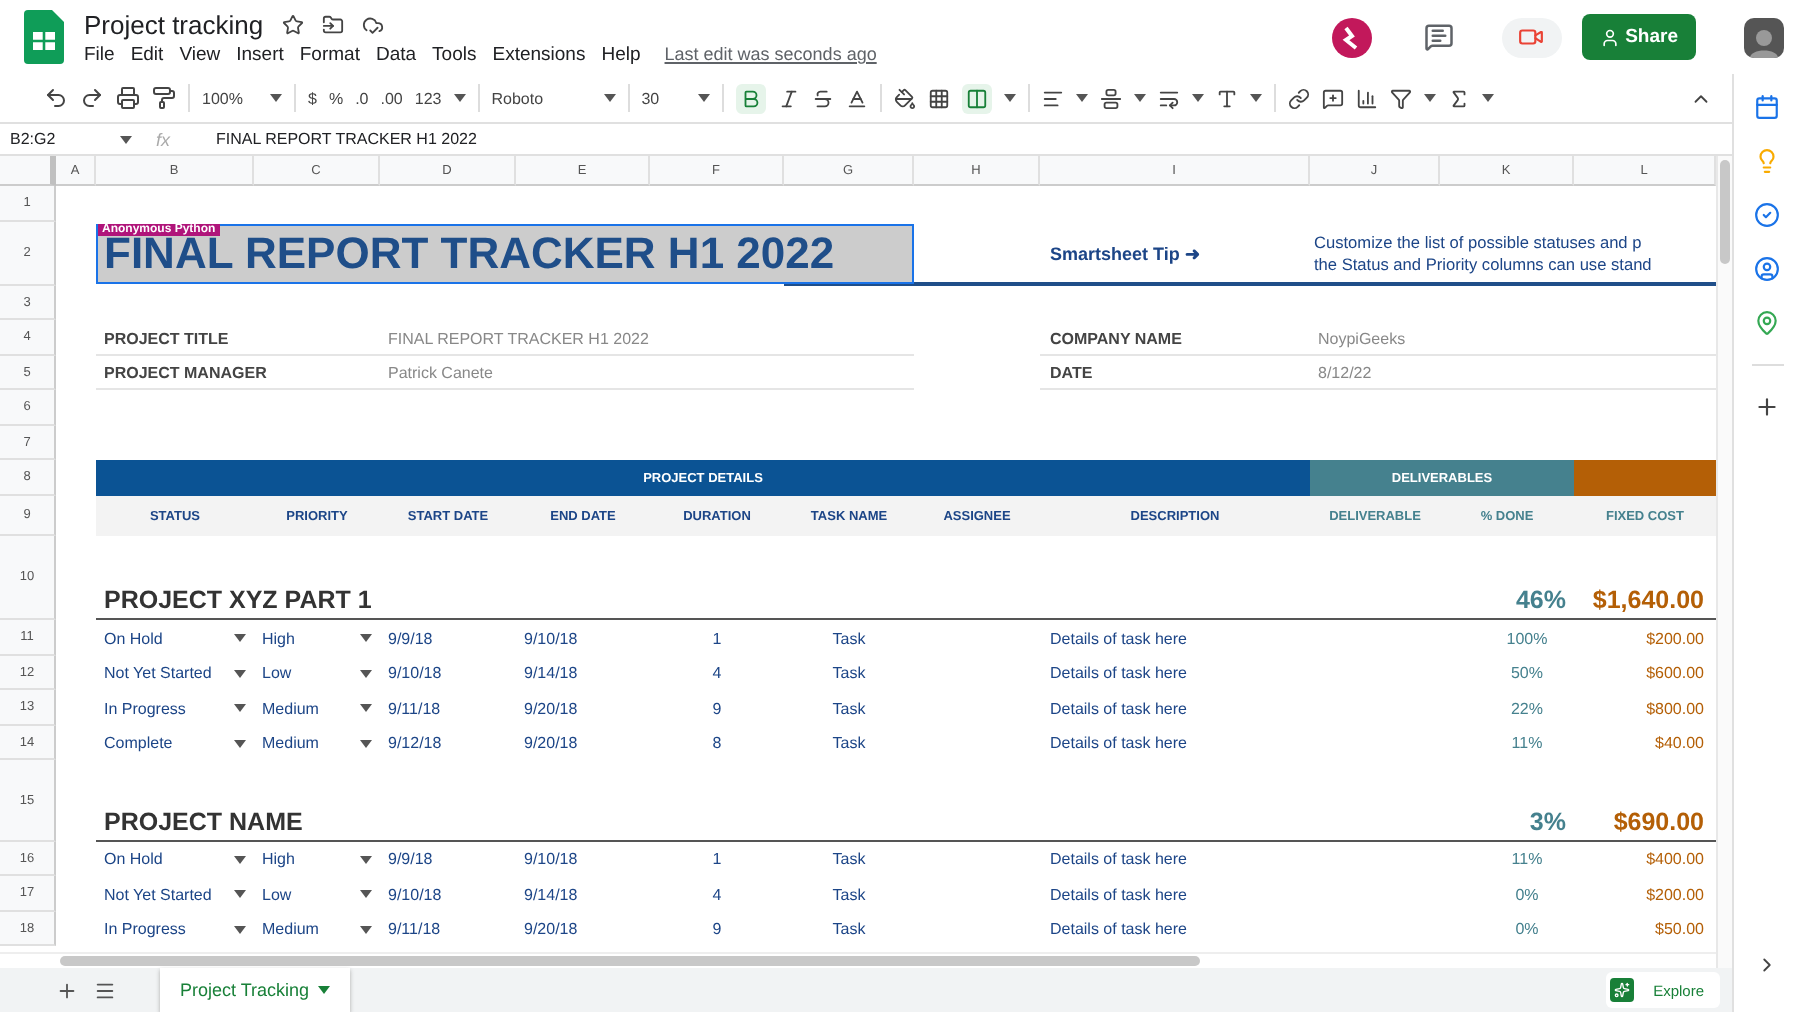 This screenshot has height=1012, width=1800. I want to click on folder-icon, so click(332, 24).